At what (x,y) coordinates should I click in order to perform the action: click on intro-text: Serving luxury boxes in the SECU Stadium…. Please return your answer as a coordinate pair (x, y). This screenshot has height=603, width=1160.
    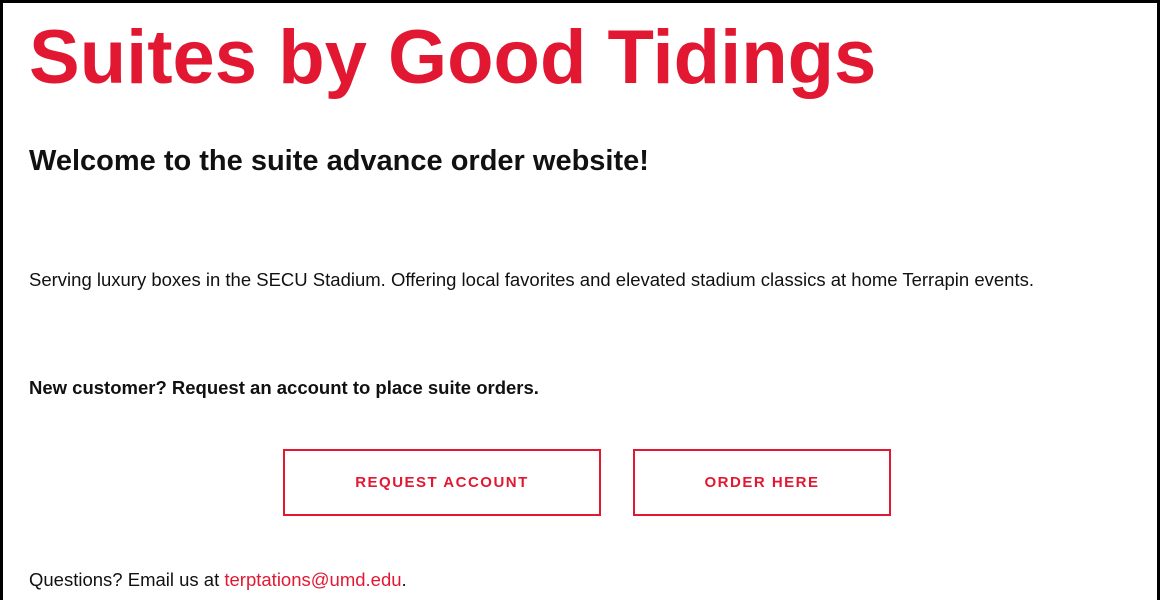
    Looking at the image, I should click on (531, 279).